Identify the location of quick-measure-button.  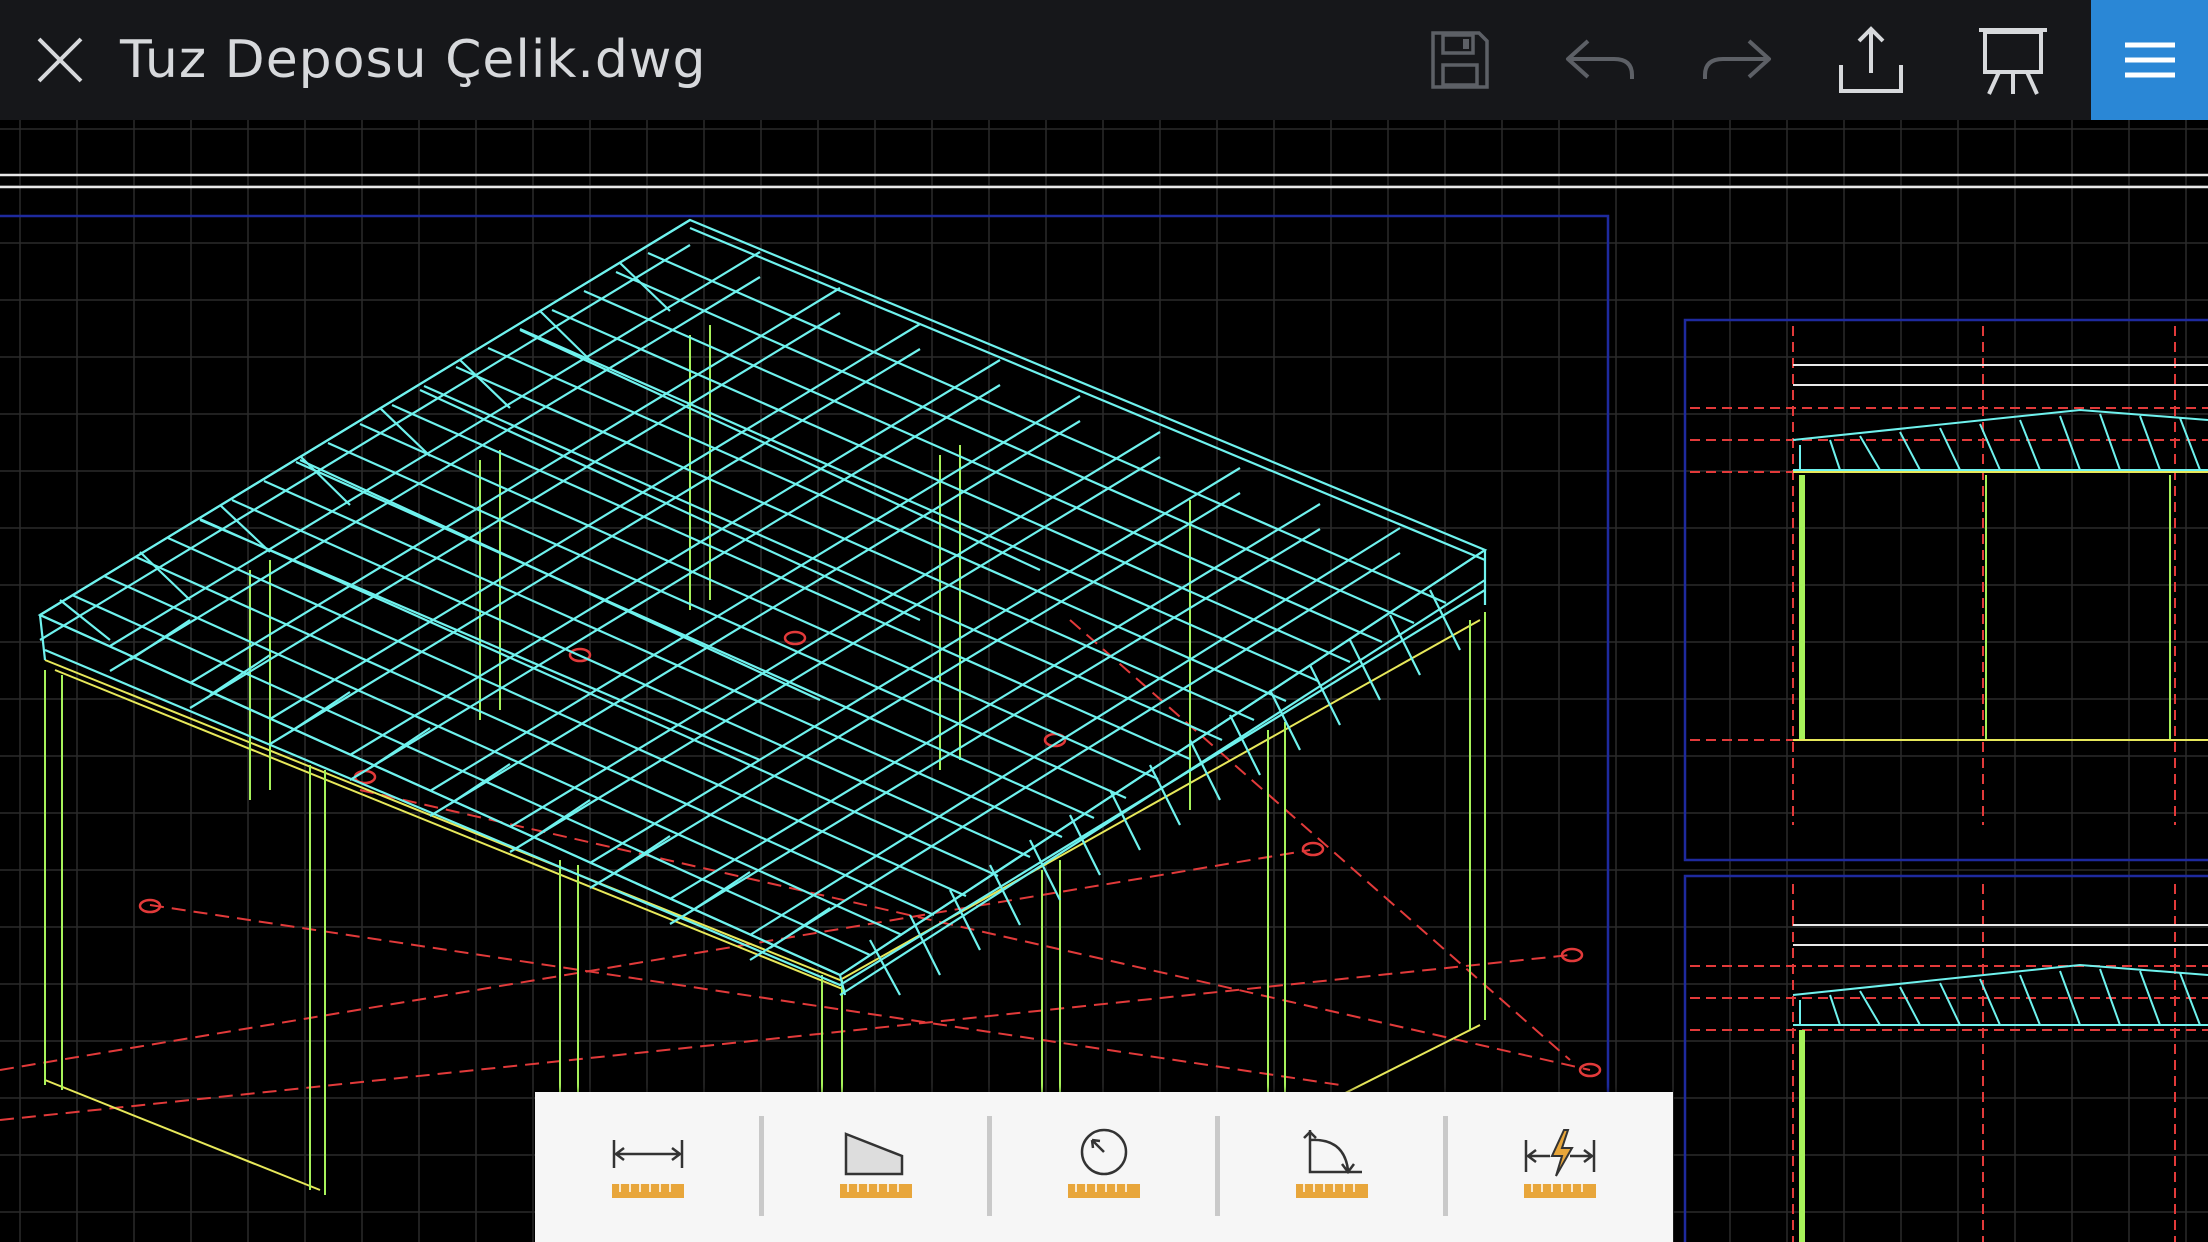
(1560, 1166).